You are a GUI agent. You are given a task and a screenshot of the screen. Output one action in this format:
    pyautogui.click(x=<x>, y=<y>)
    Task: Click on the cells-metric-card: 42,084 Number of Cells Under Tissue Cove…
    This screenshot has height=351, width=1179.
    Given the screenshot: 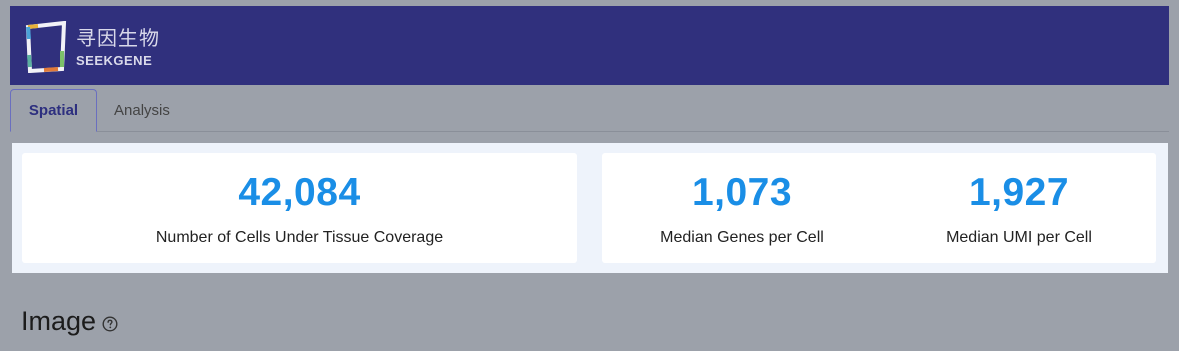 What is the action you would take?
    pyautogui.click(x=299, y=208)
    